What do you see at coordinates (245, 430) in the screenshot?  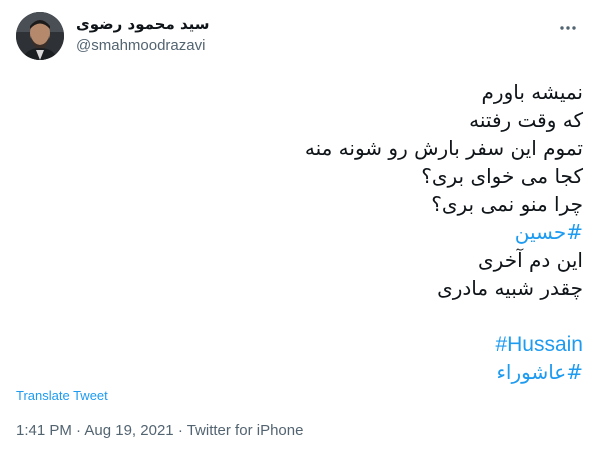 I see `tweet-source: Twitter for iPhone` at bounding box center [245, 430].